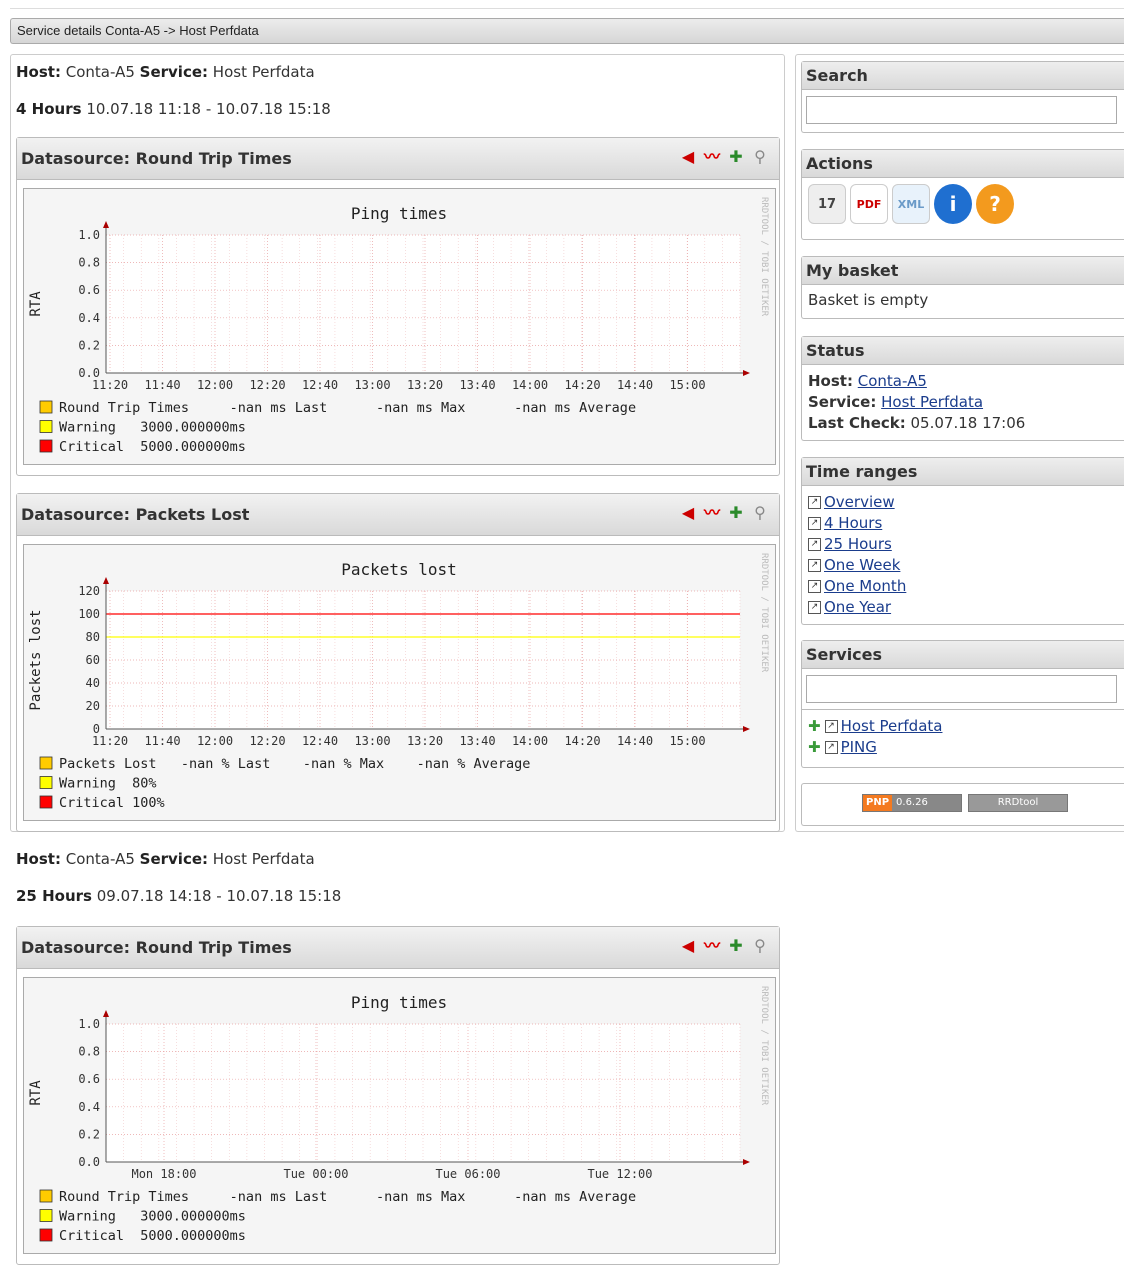 This screenshot has width=1124, height=1267. Describe the element at coordinates (892, 381) in the screenshot. I see `status-host-link: Conta-A5` at that location.